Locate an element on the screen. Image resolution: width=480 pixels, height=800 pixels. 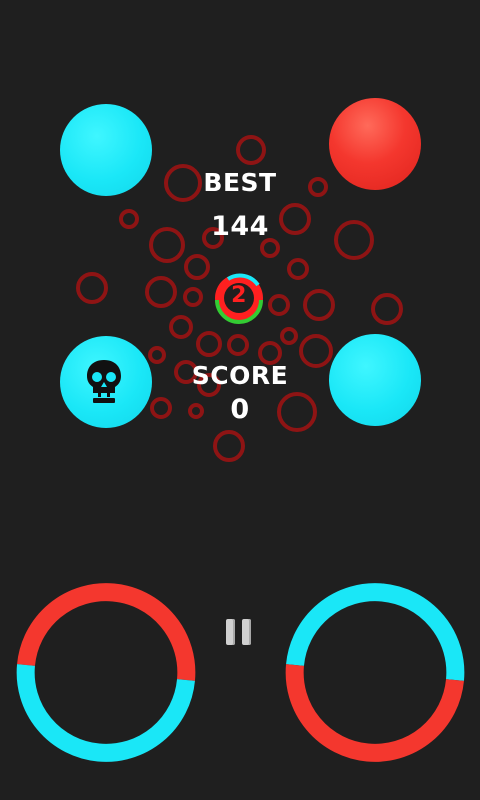
left-ring is located at coordinates (106, 672).